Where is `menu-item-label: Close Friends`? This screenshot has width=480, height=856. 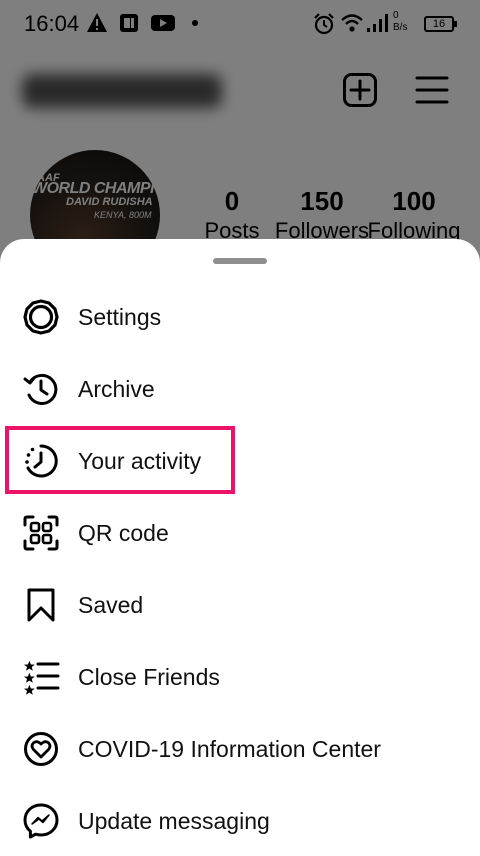
menu-item-label: Close Friends is located at coordinates (149, 677).